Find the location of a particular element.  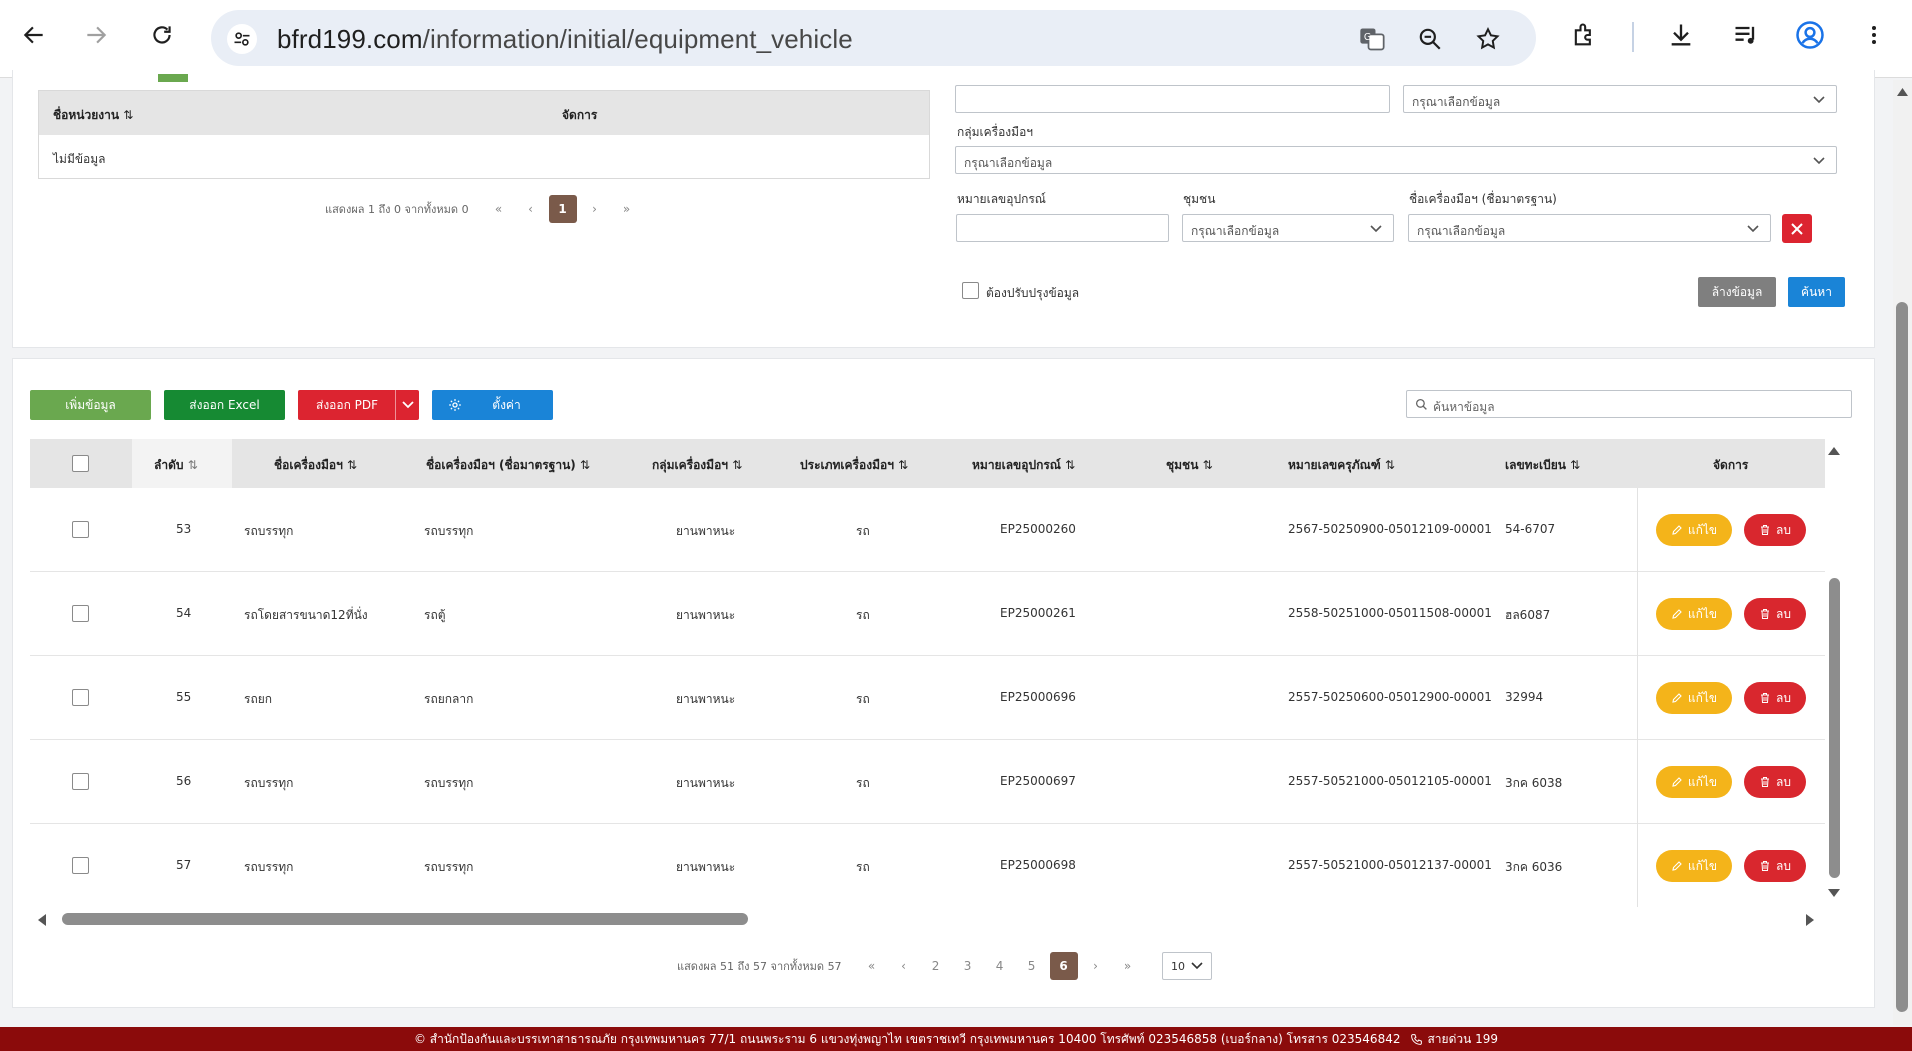

settings-button: ตั้งค่า is located at coordinates (492, 405).